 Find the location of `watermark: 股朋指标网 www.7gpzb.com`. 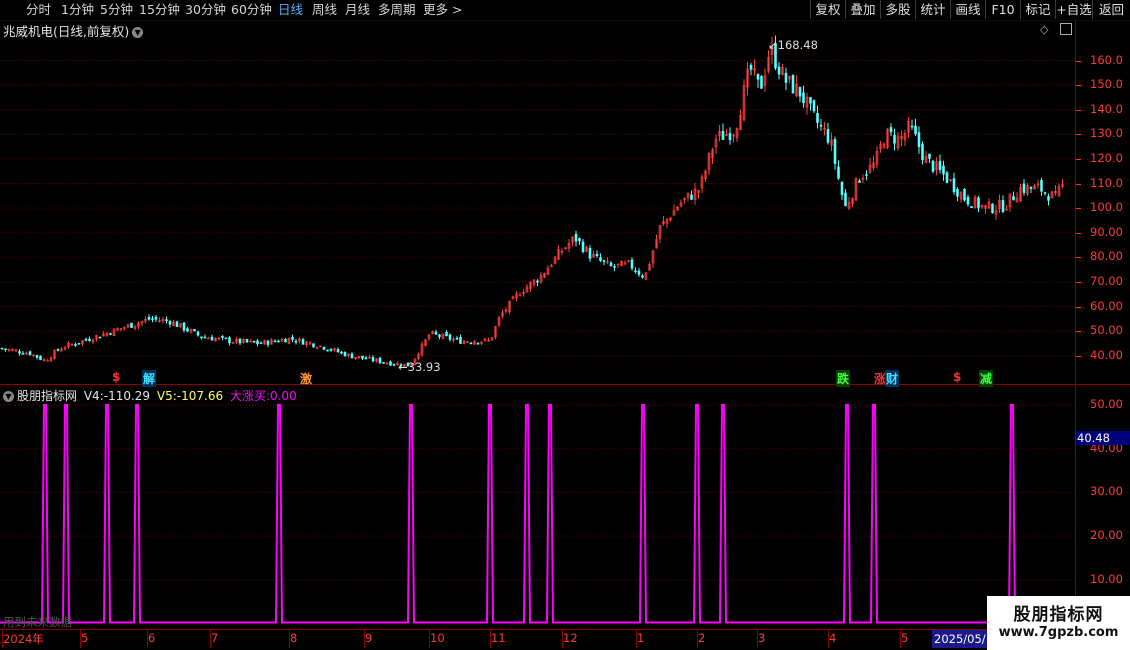

watermark: 股朋指标网 www.7gpzb.com is located at coordinates (1058, 623).